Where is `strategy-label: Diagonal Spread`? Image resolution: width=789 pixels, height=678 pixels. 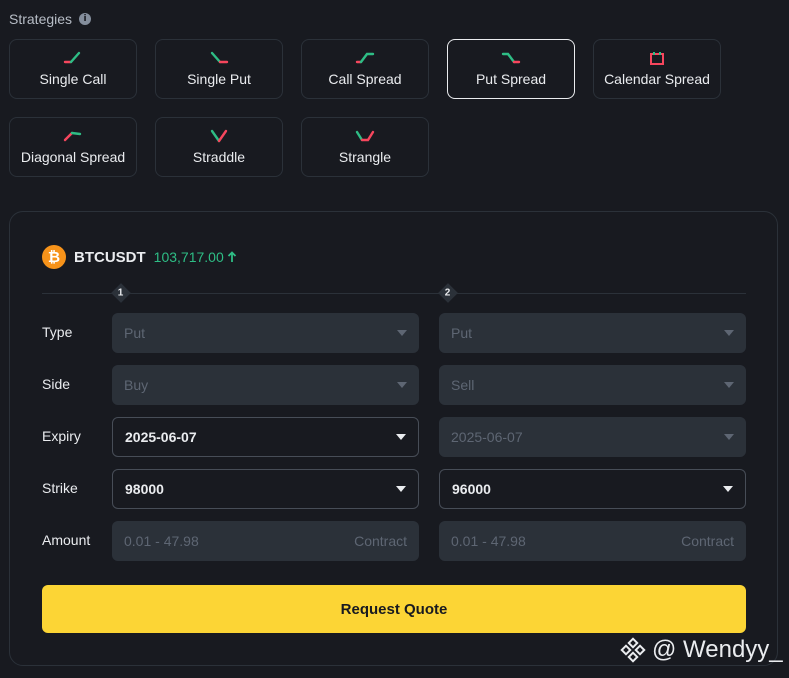
strategy-label: Diagonal Spread is located at coordinates (73, 157).